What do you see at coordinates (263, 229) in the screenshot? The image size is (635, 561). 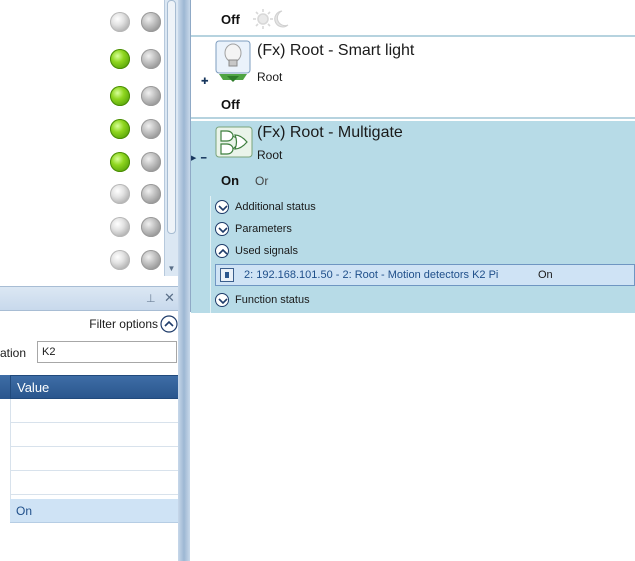 I see `section-label: Parameters` at bounding box center [263, 229].